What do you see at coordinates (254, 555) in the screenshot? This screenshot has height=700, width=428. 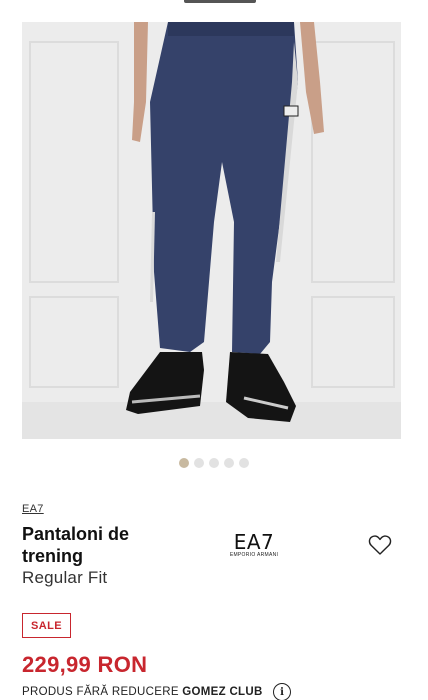 I see `brand-logo-sub: EMPORIO ARMANI` at bounding box center [254, 555].